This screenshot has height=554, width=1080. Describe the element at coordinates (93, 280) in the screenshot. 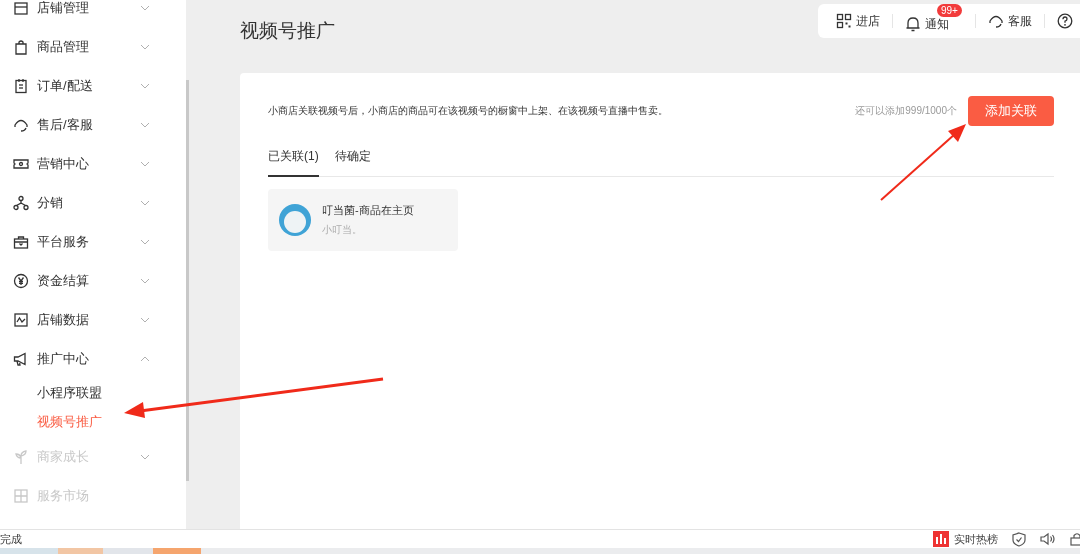

I see `menu-item: 资金结算` at that location.